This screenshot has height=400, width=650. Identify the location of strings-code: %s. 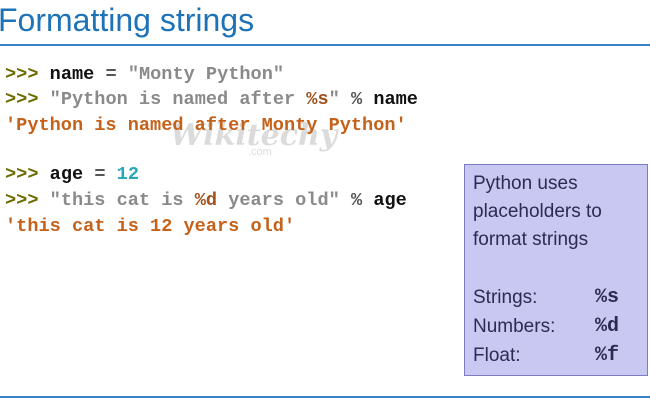
(606, 297).